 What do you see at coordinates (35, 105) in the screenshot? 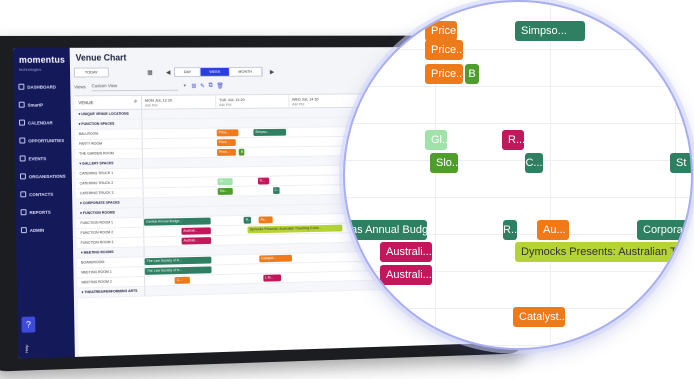
I see `sidebar-item-label: SmartP` at bounding box center [35, 105].